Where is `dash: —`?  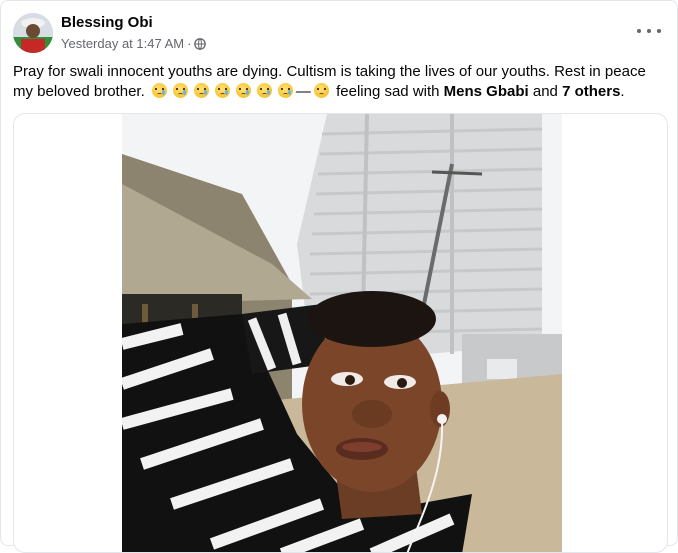 dash: — is located at coordinates (303, 91).